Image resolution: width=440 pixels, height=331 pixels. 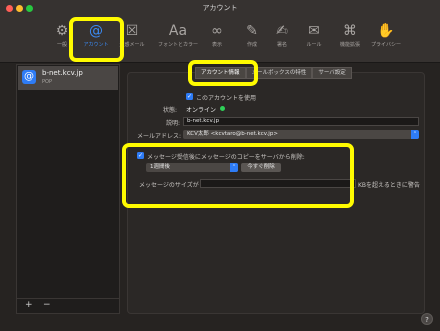 What do you see at coordinates (389, 185) in the screenshot?
I see `message-size-suffix: KBを超えるときに警告` at bounding box center [389, 185].